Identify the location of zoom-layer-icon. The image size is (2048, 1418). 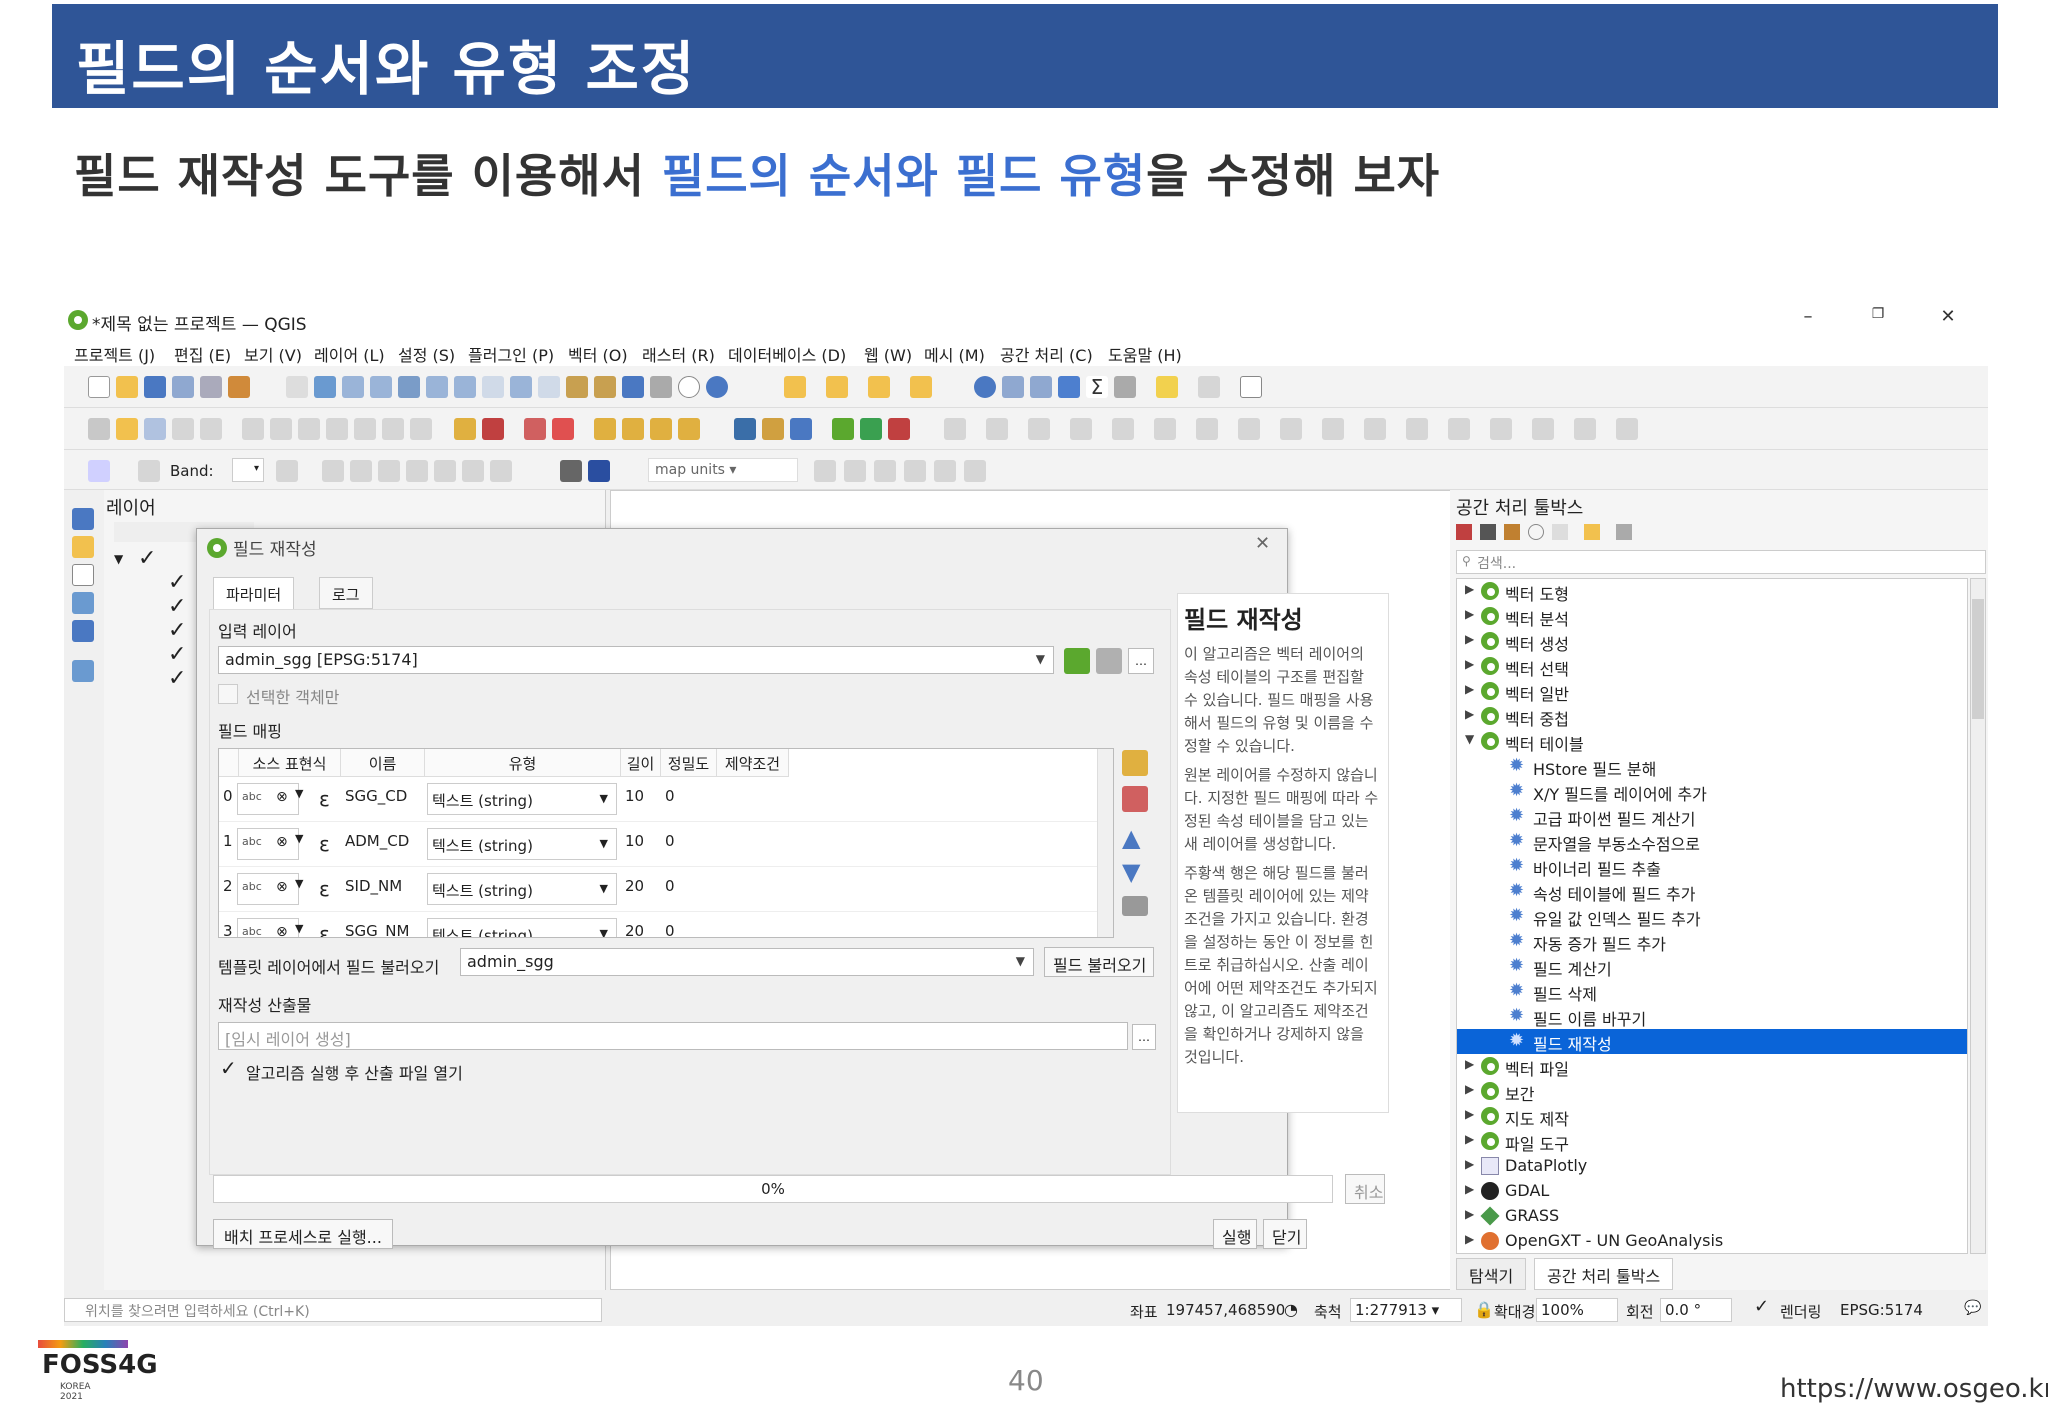
(465, 387).